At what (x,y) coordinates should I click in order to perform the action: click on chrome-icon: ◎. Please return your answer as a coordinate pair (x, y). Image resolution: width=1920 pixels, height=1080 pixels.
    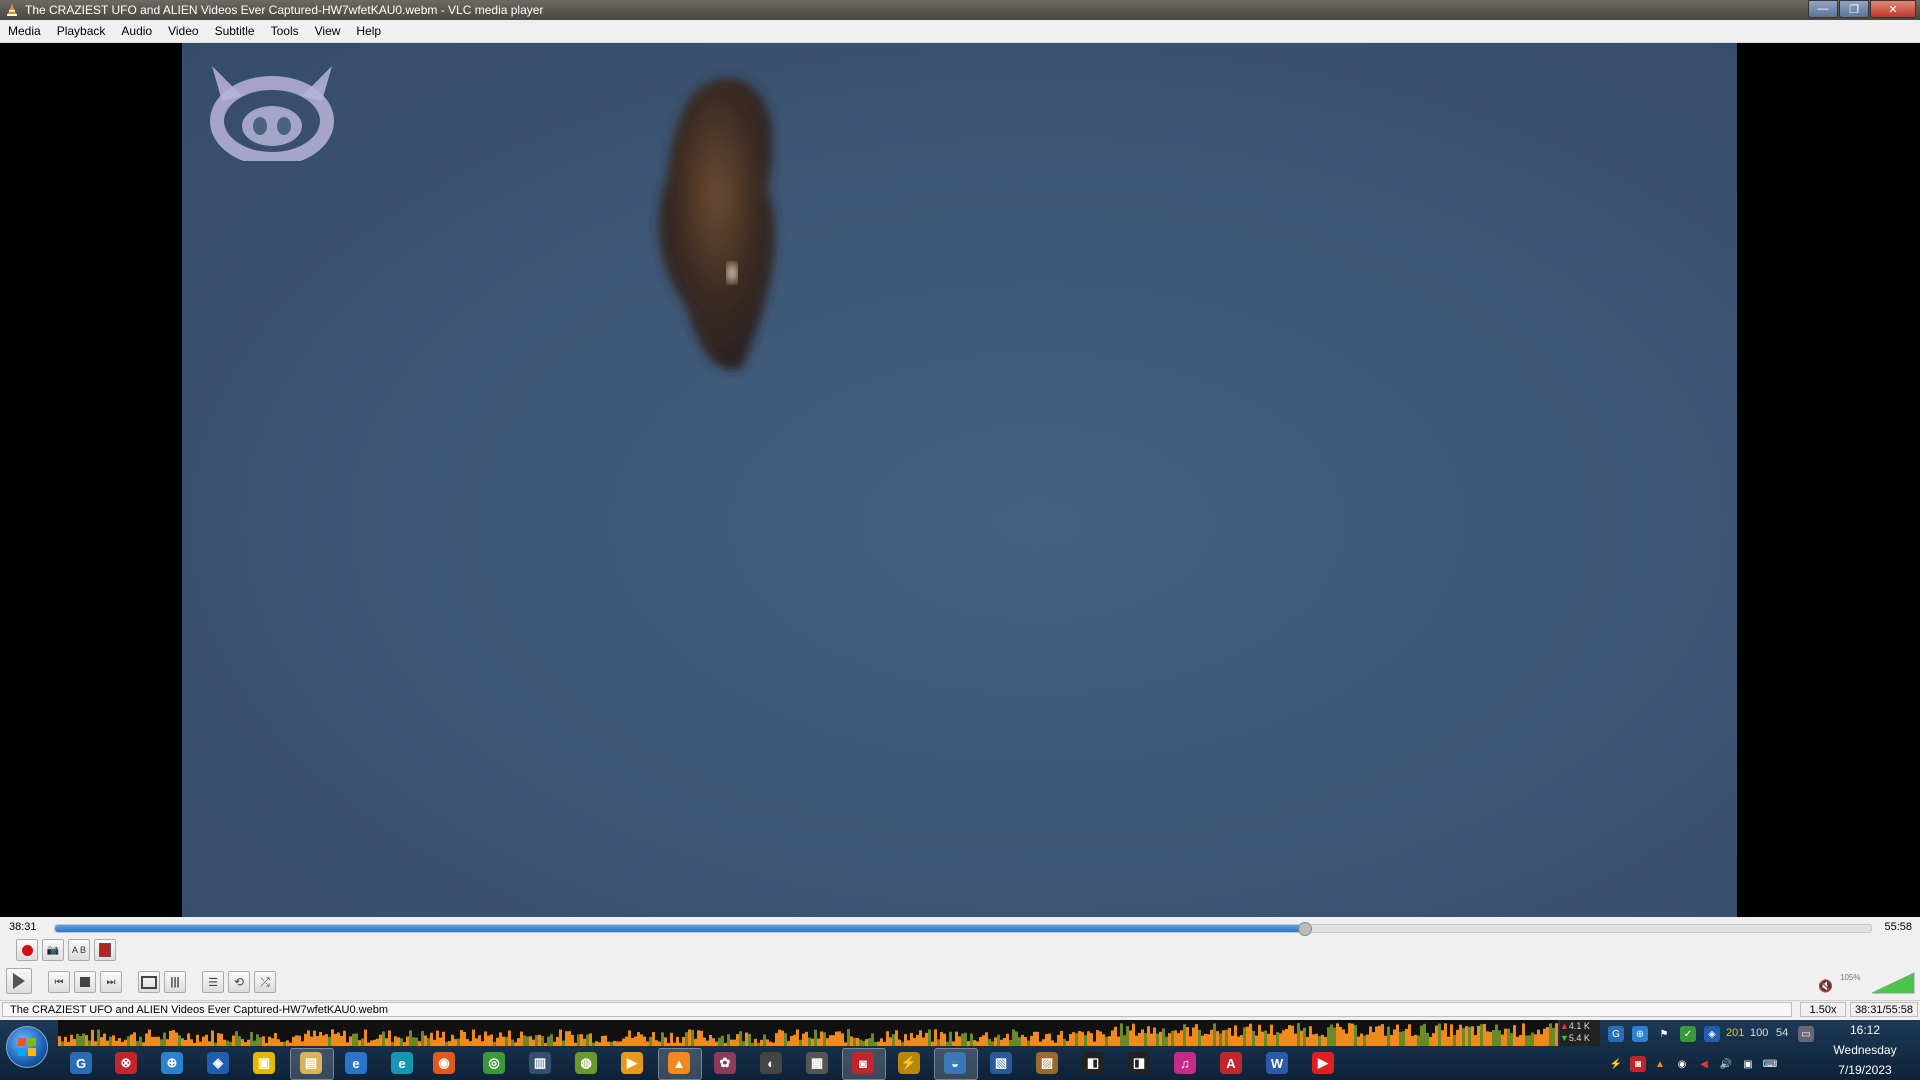
    Looking at the image, I should click on (494, 1063).